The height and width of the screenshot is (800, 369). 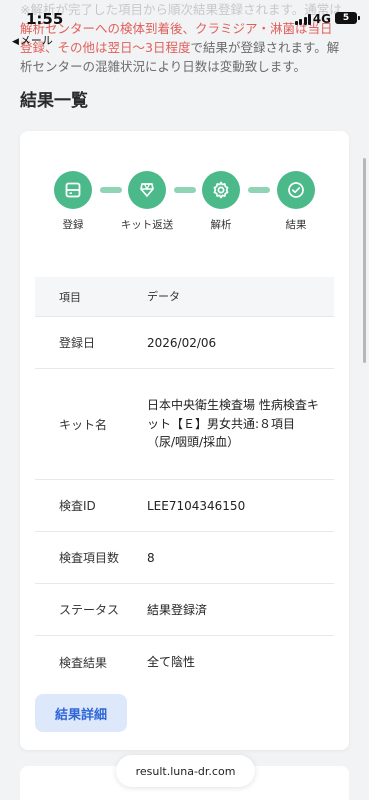 I want to click on table-row: ステータス 結果登録済, so click(x=184, y=610).